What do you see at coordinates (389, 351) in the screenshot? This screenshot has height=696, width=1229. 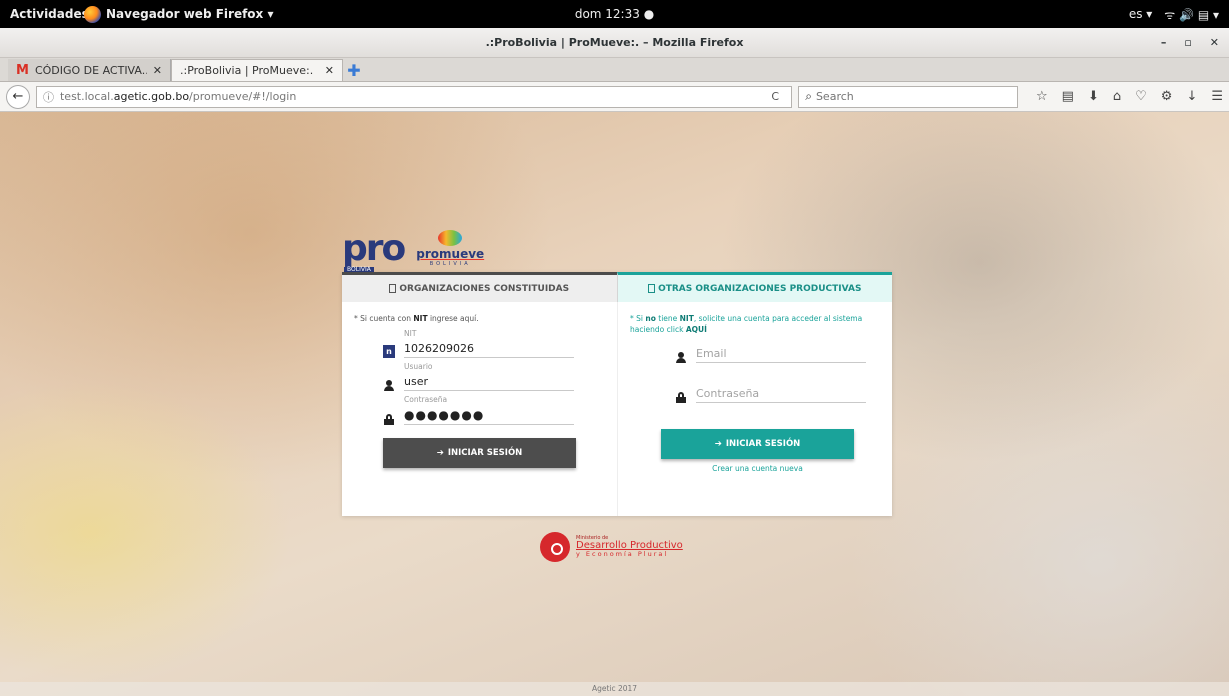 I see `nit-icon: n` at bounding box center [389, 351].